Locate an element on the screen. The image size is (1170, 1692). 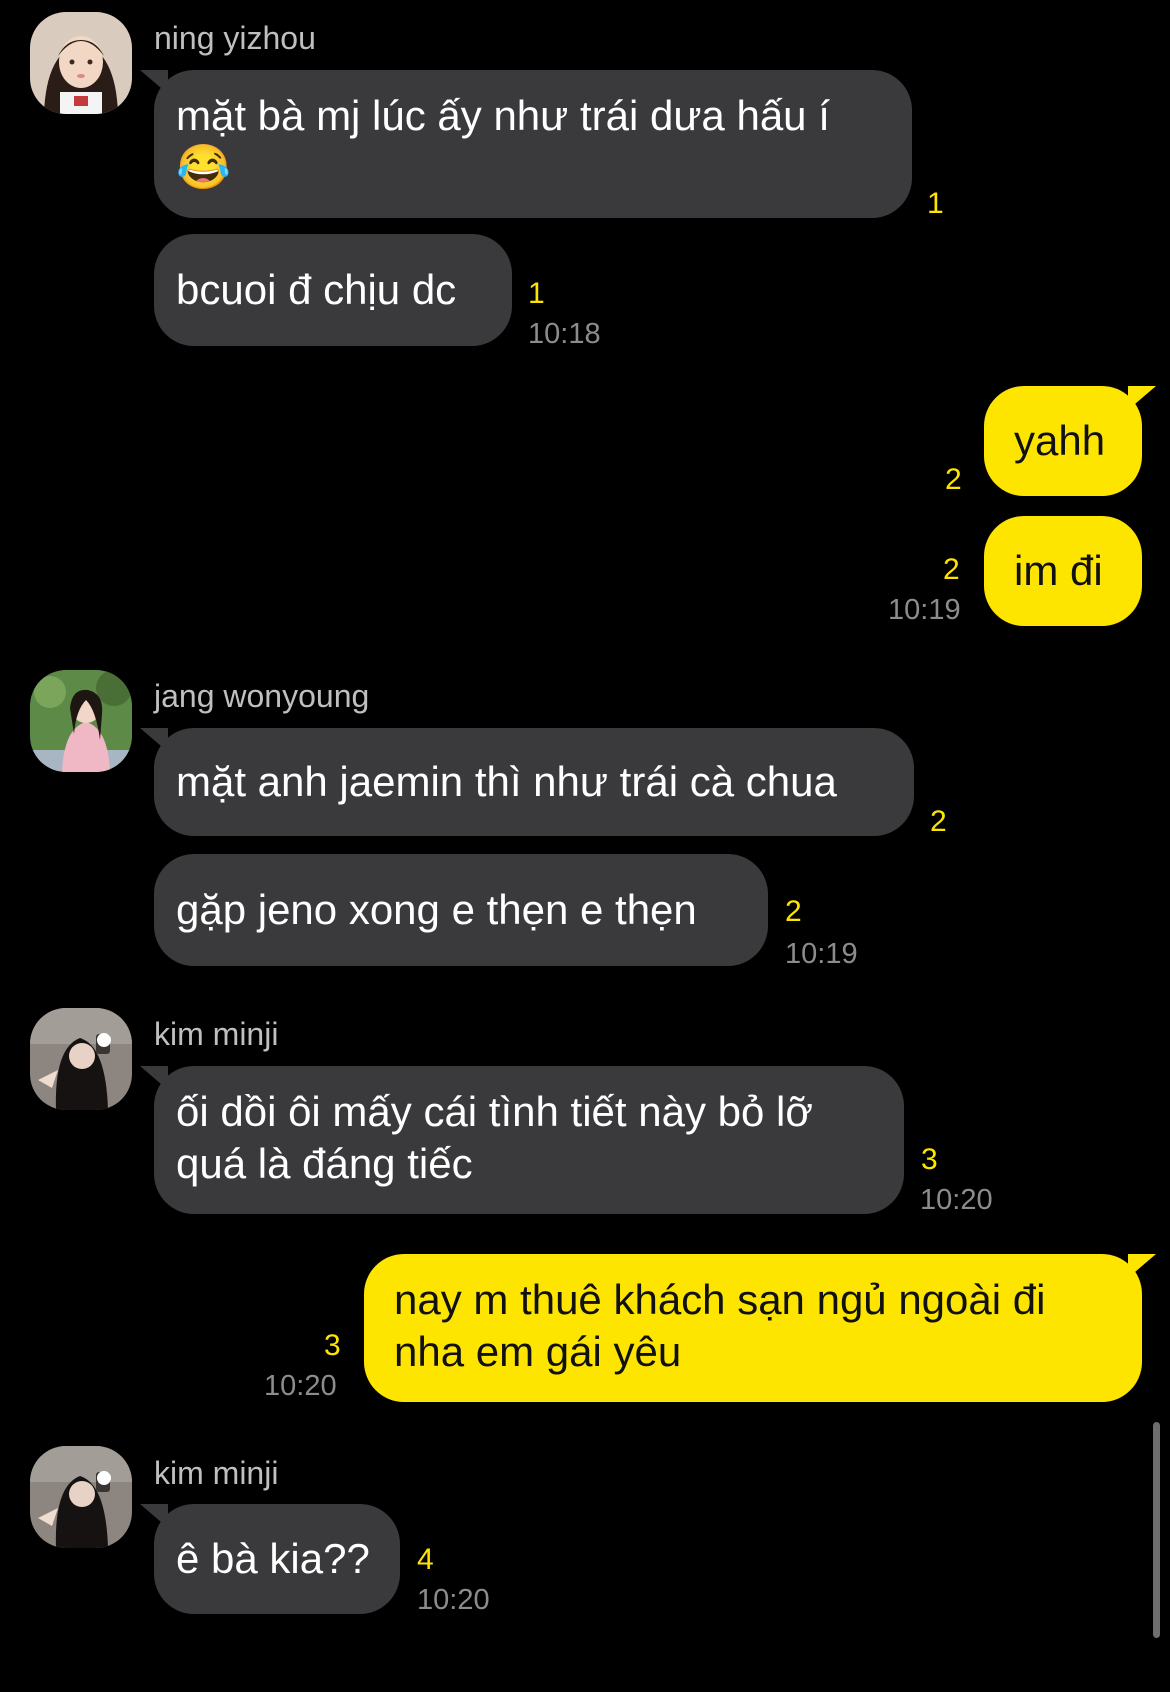
message-bubble: mặt anh jaemin thì như trái cà chua is located at coordinates (527, 782).